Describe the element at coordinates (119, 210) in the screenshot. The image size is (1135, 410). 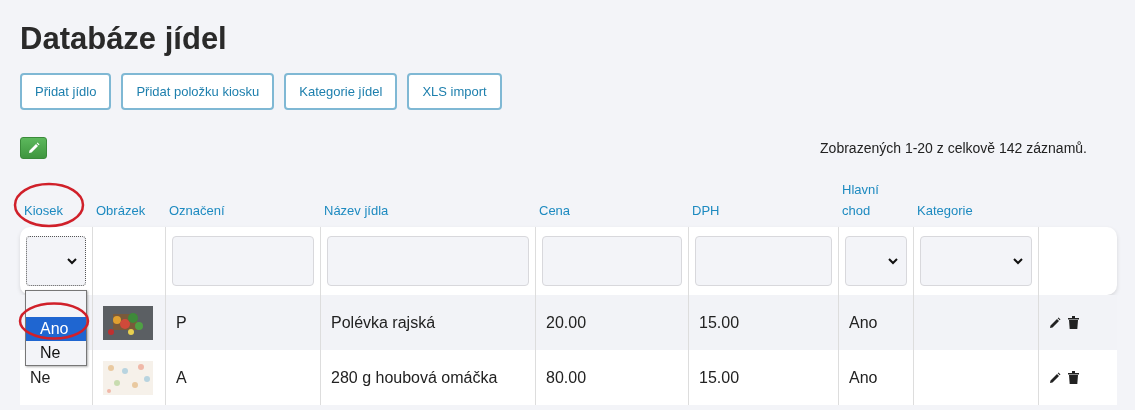
I see `column-header: Obrázek` at that location.